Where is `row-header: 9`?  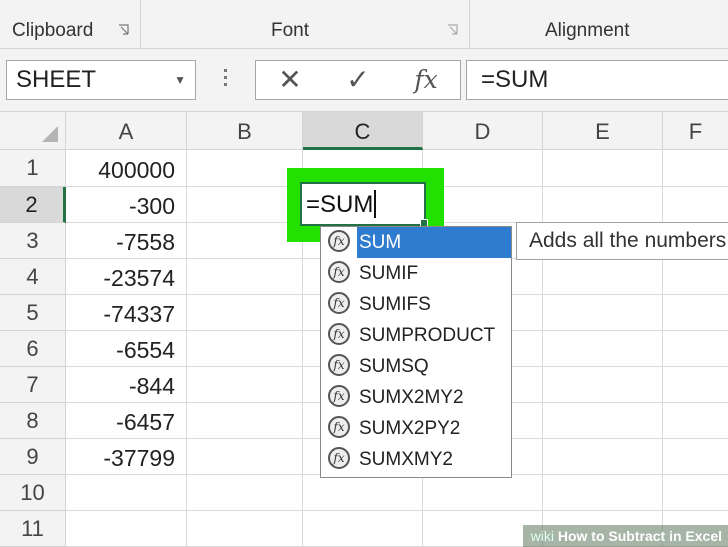 row-header: 9 is located at coordinates (33, 457).